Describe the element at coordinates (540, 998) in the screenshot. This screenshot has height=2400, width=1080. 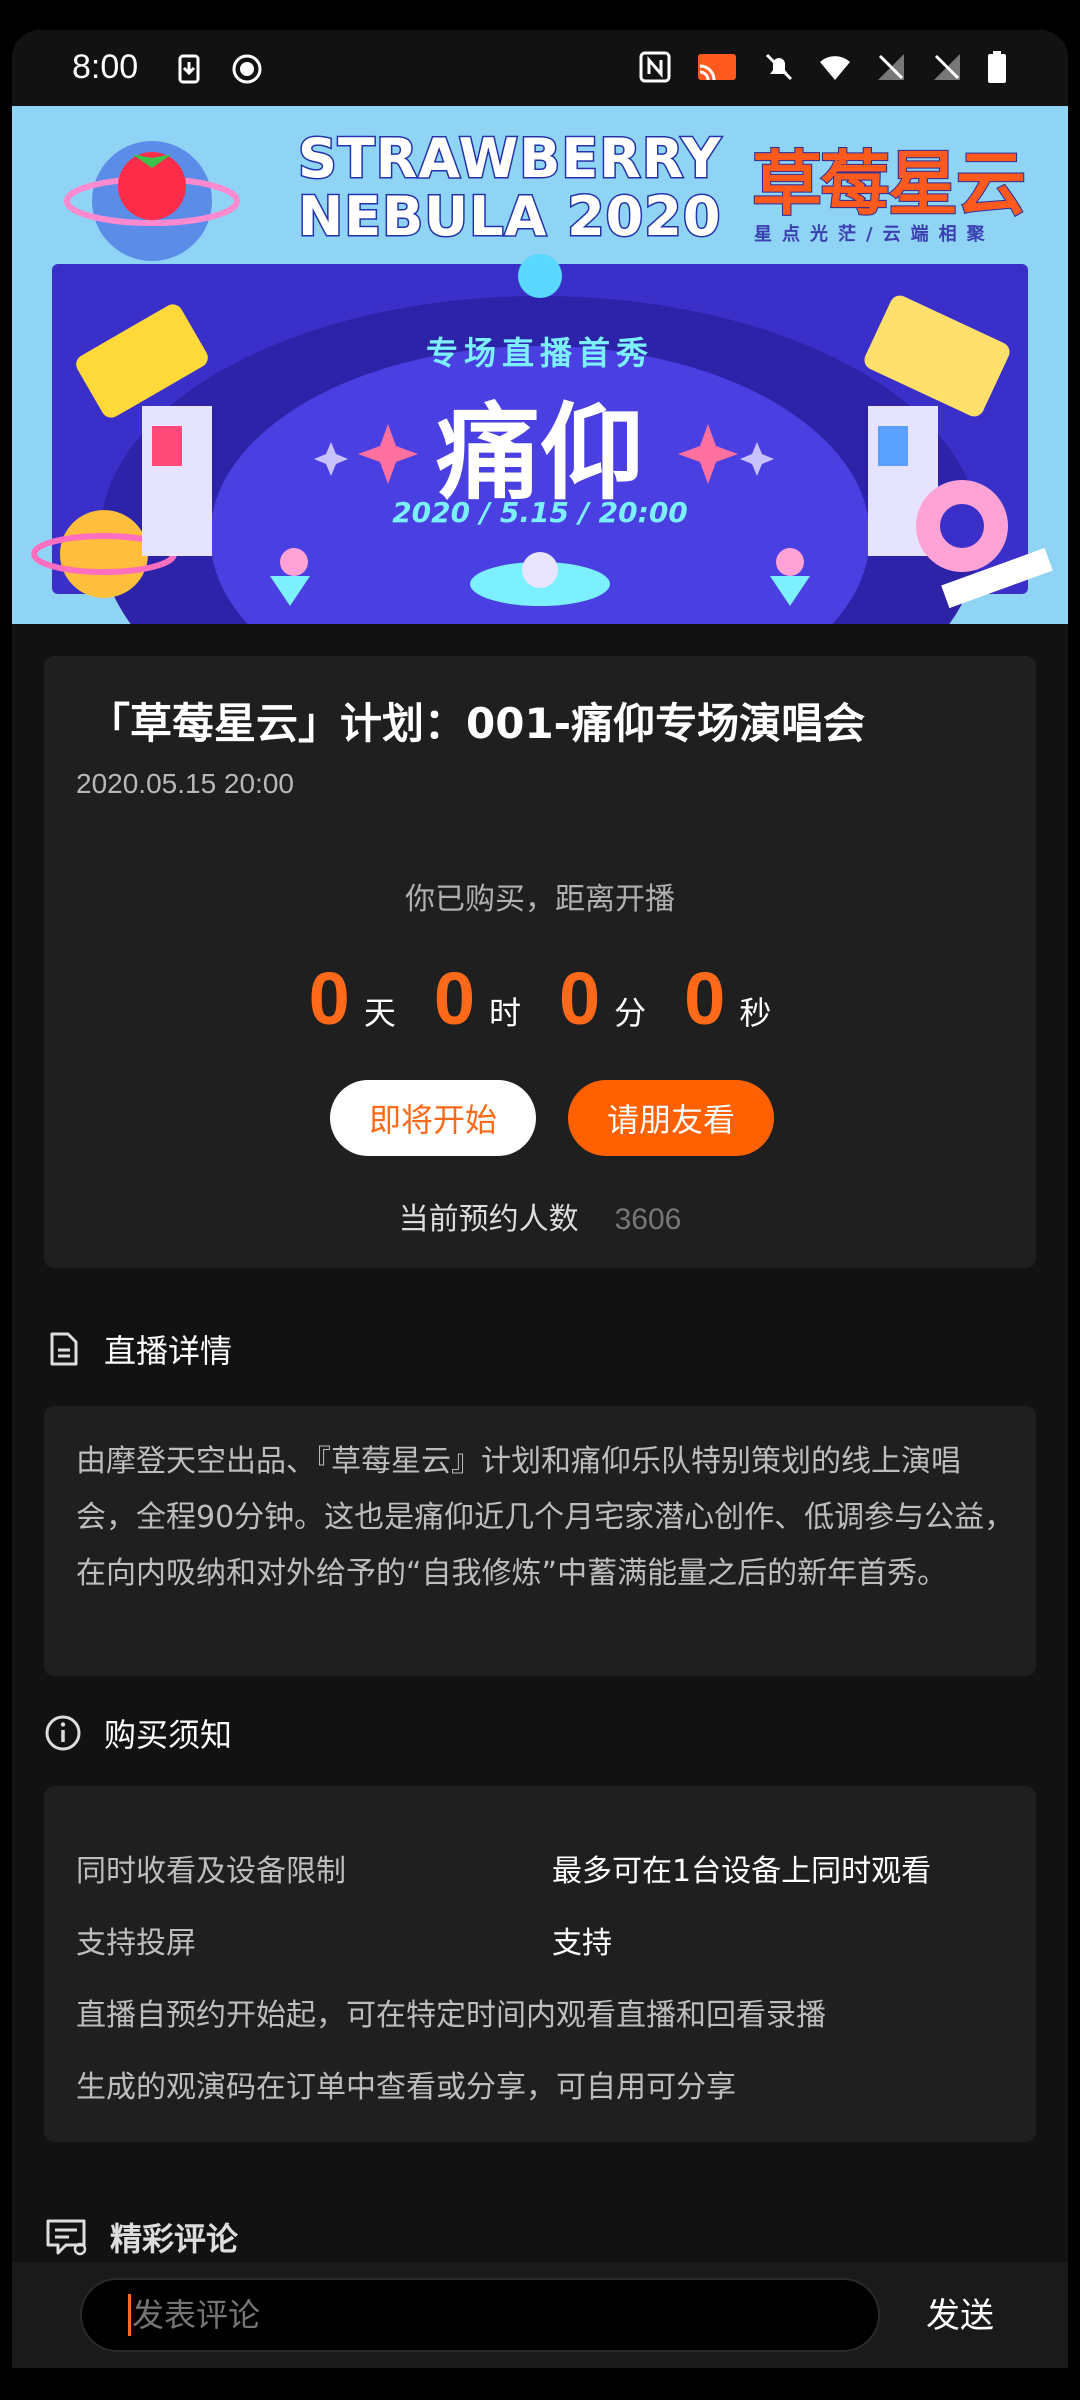
I see `countdown-timer: 0天 0时 0分 0秒` at that location.